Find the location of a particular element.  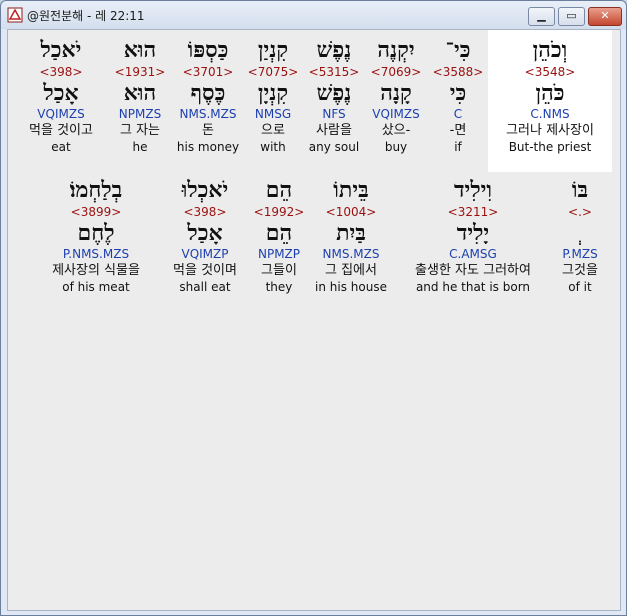

korean-gloss: 그것을 is located at coordinates (580, 270).